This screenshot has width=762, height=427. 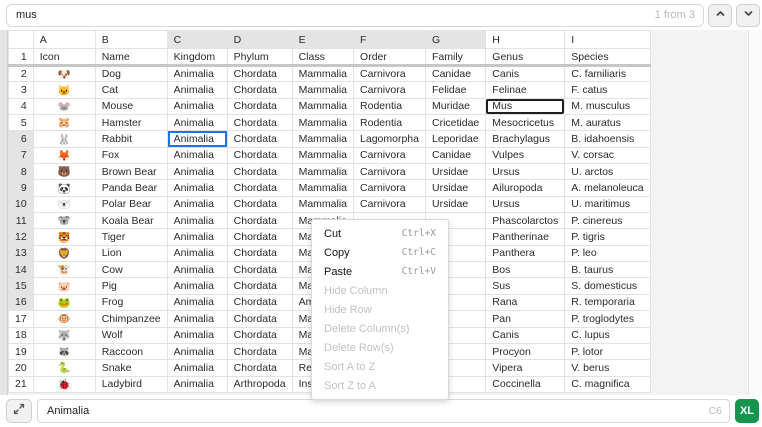 What do you see at coordinates (259, 57) in the screenshot?
I see `cell-D1: Phylum` at bounding box center [259, 57].